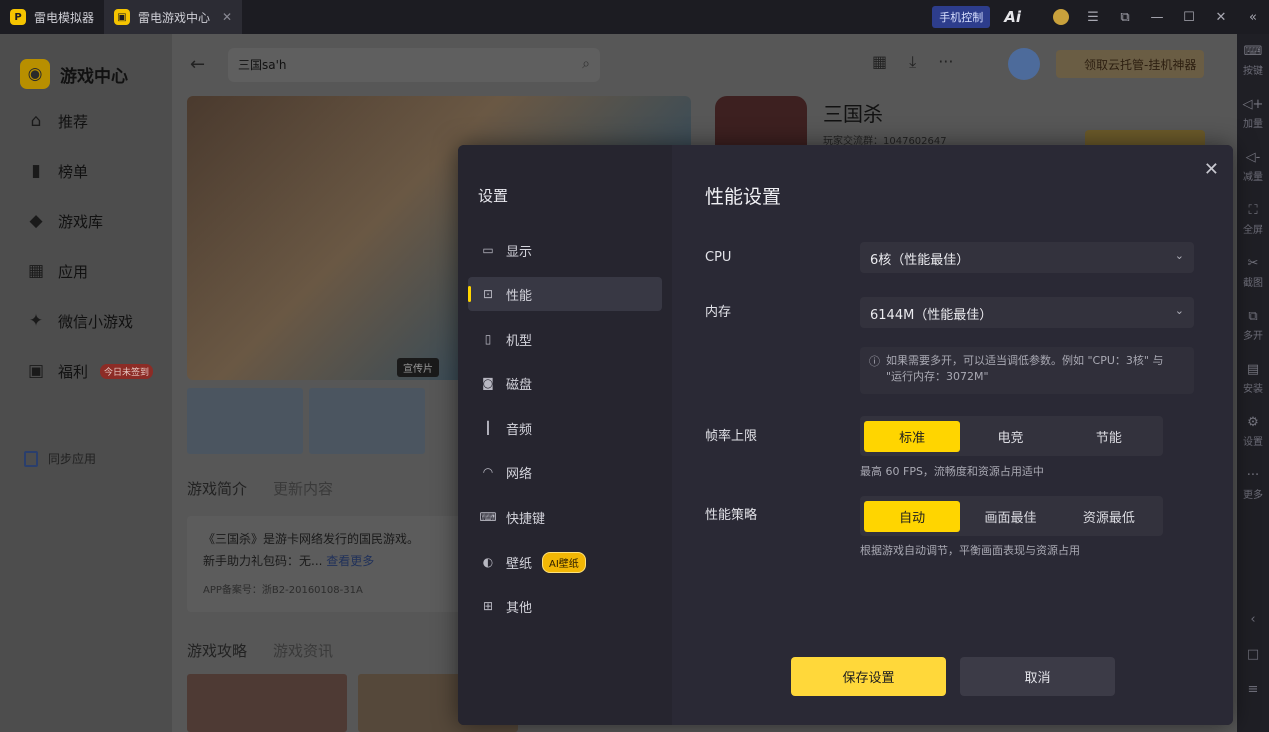 The image size is (1269, 732). Describe the element at coordinates (879, 62) in the screenshot. I see `calendar-icon: ▦` at that location.